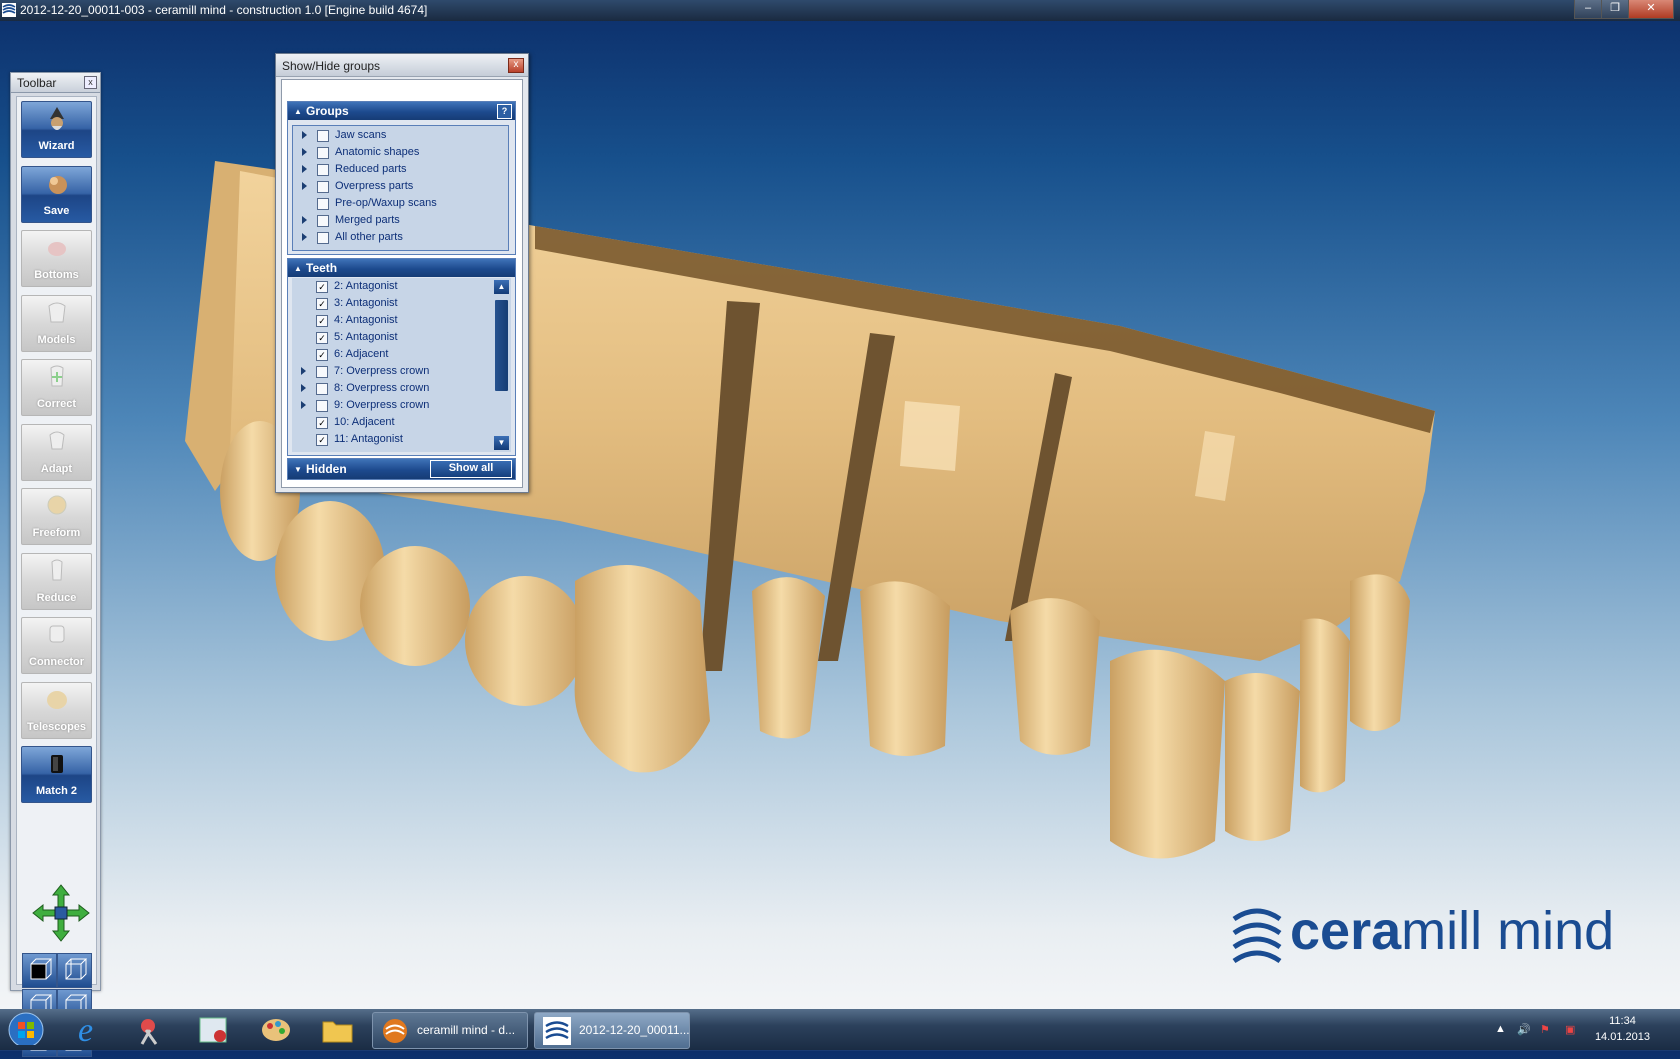  I want to click on center-view-icon, so click(61, 913).